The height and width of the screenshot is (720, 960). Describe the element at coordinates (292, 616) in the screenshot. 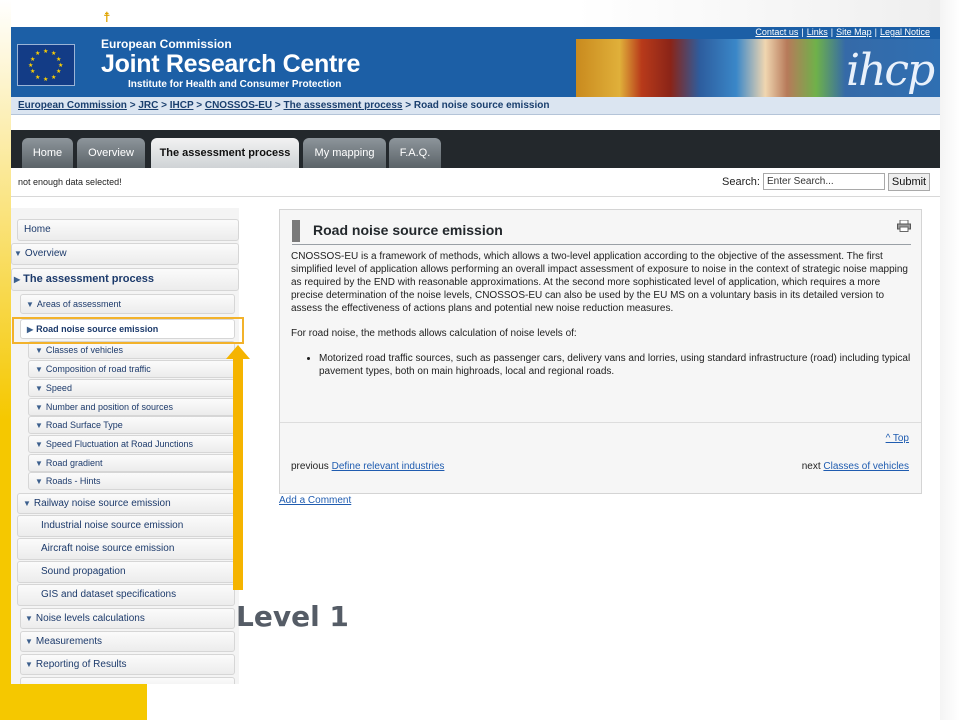

I see `level-label: Level 1` at that location.